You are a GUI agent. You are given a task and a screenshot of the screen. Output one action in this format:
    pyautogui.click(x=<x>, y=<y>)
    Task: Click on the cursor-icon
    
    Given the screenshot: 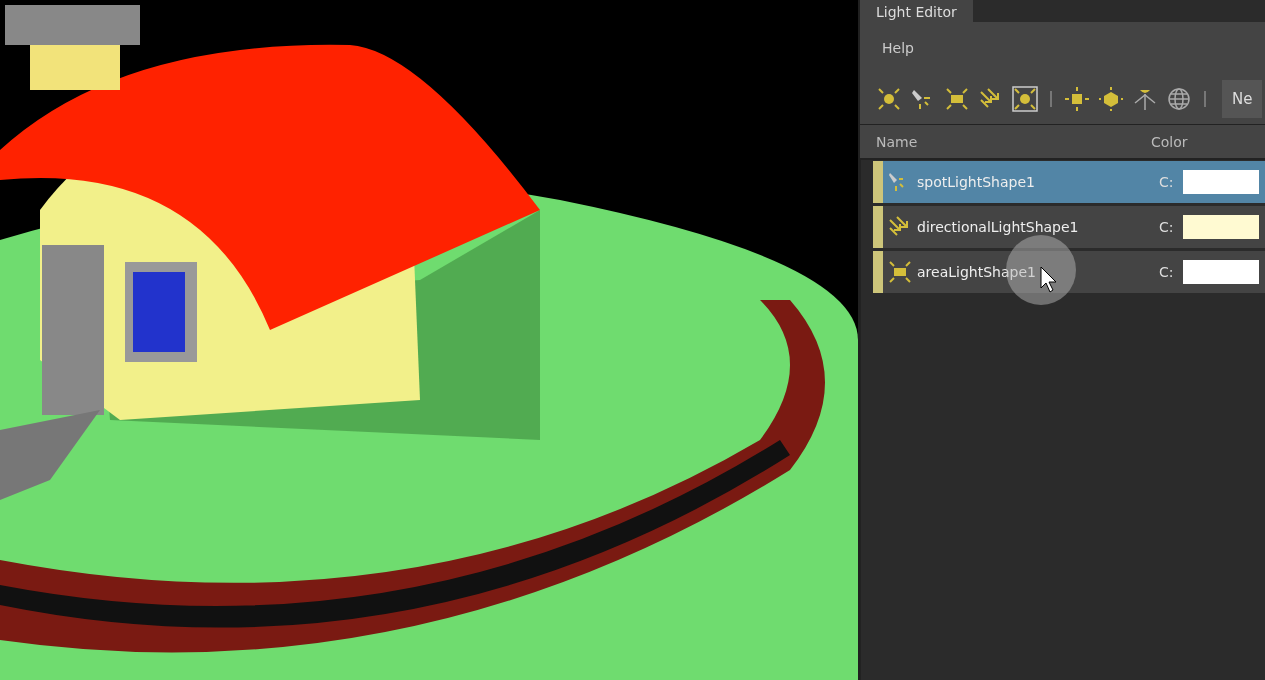 What is the action you would take?
    pyautogui.click(x=1049, y=280)
    